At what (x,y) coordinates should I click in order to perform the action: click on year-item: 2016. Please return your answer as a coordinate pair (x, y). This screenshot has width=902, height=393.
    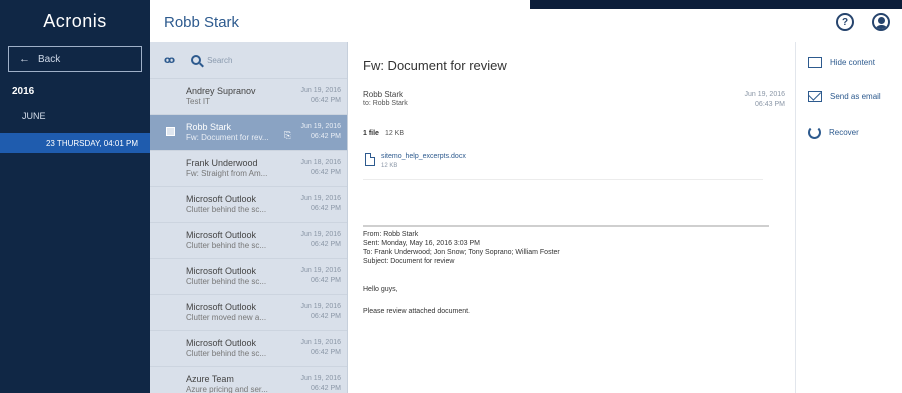
    Looking at the image, I should click on (75, 84).